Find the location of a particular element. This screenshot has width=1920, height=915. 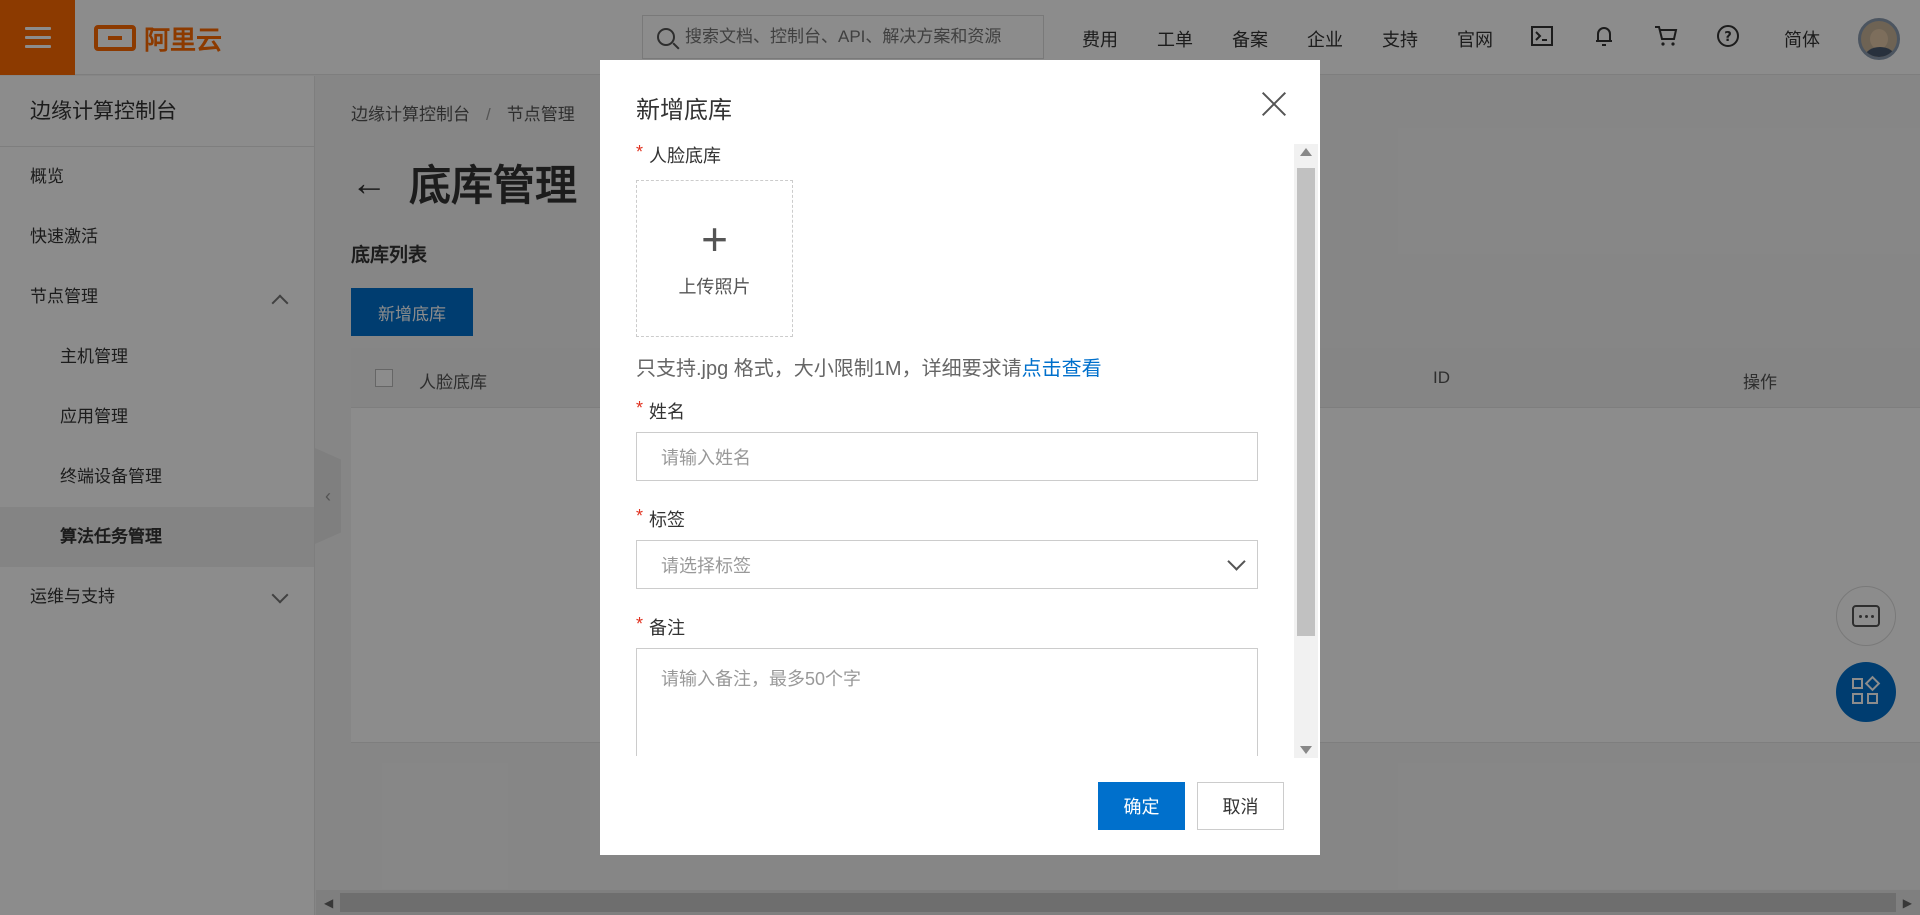

name-label: * 姓名 is located at coordinates (660, 411).